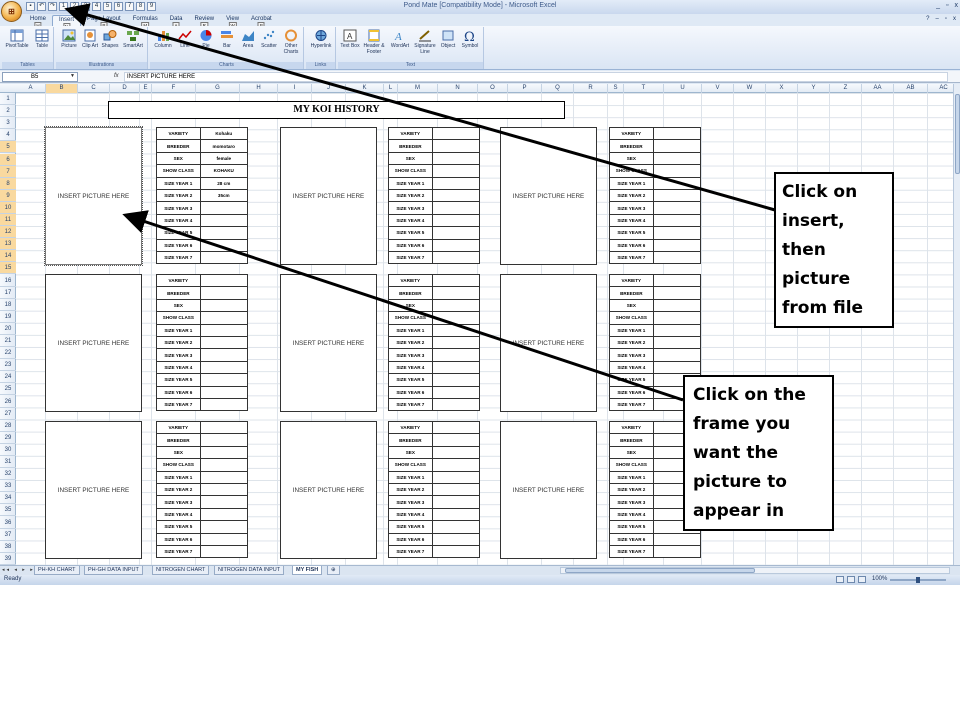 This screenshot has height=720, width=960. I want to click on zoom-level: 100%, so click(879, 579).